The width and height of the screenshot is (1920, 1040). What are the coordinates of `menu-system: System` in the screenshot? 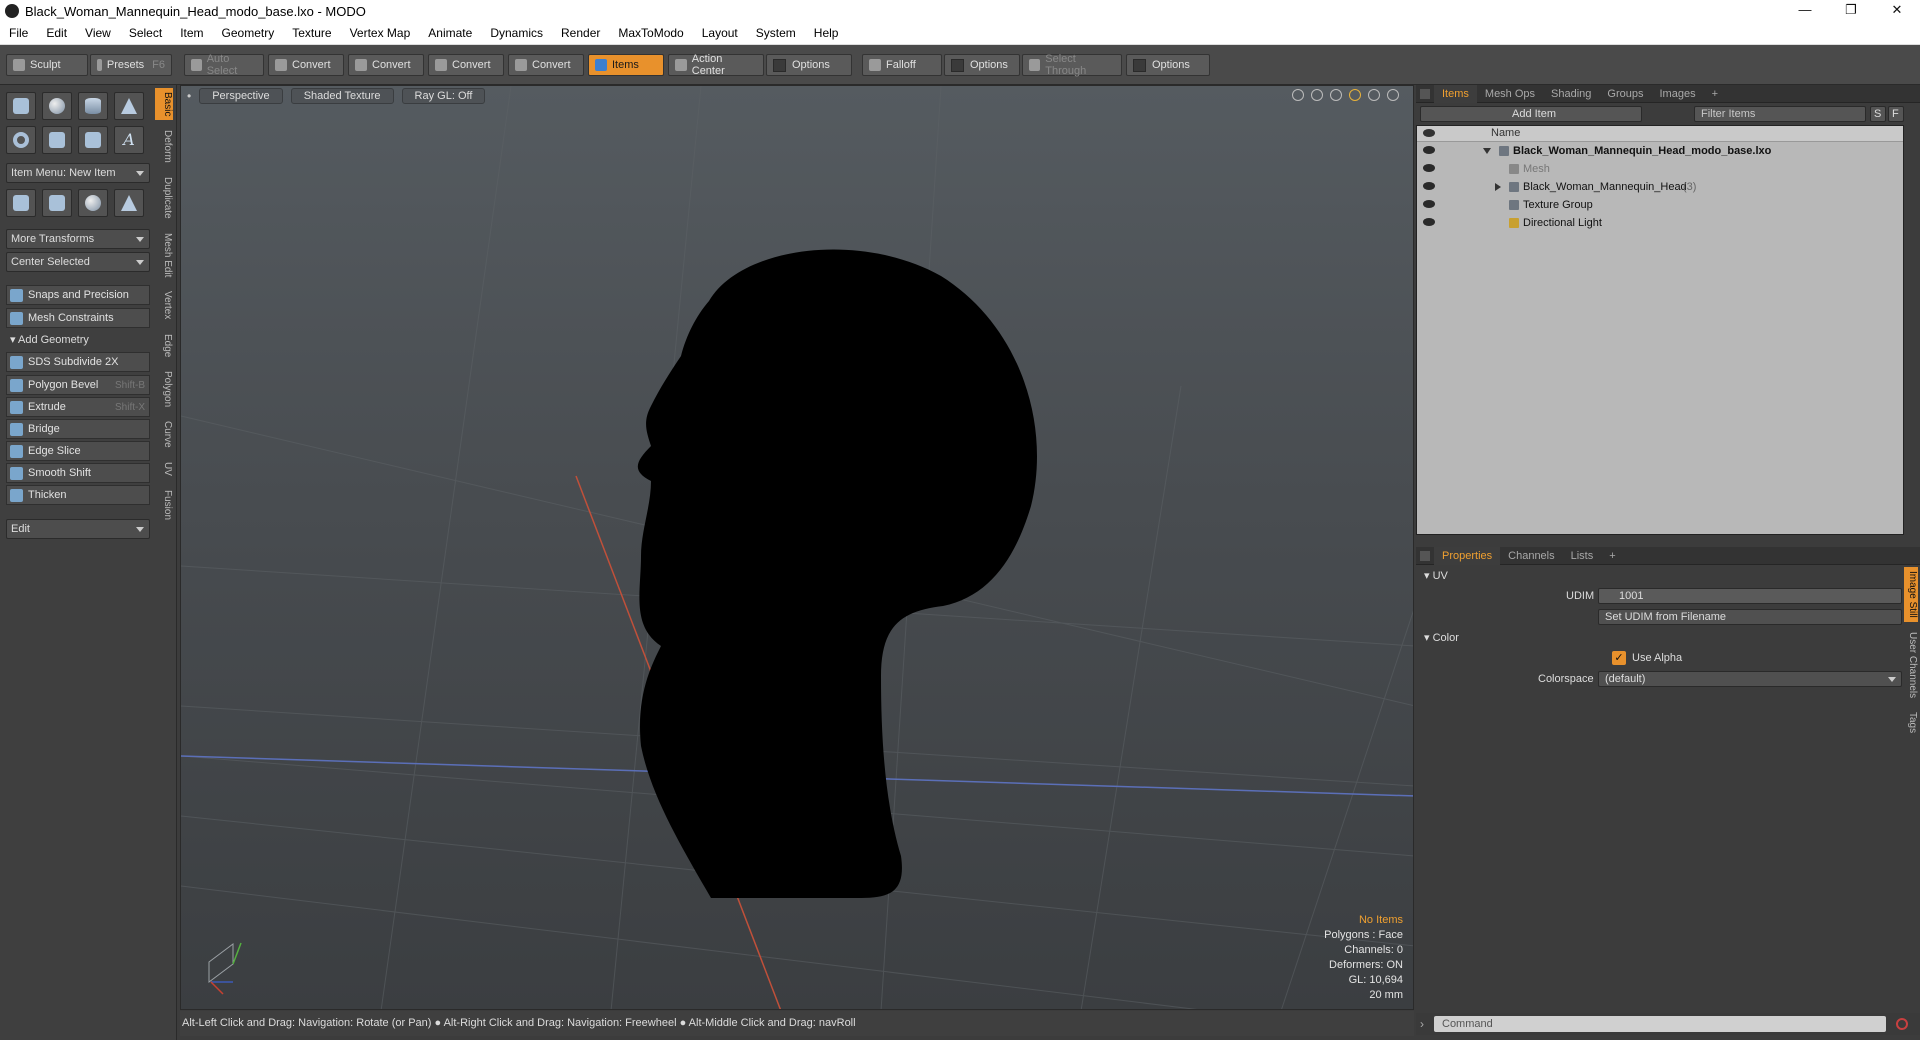 It's located at (776, 33).